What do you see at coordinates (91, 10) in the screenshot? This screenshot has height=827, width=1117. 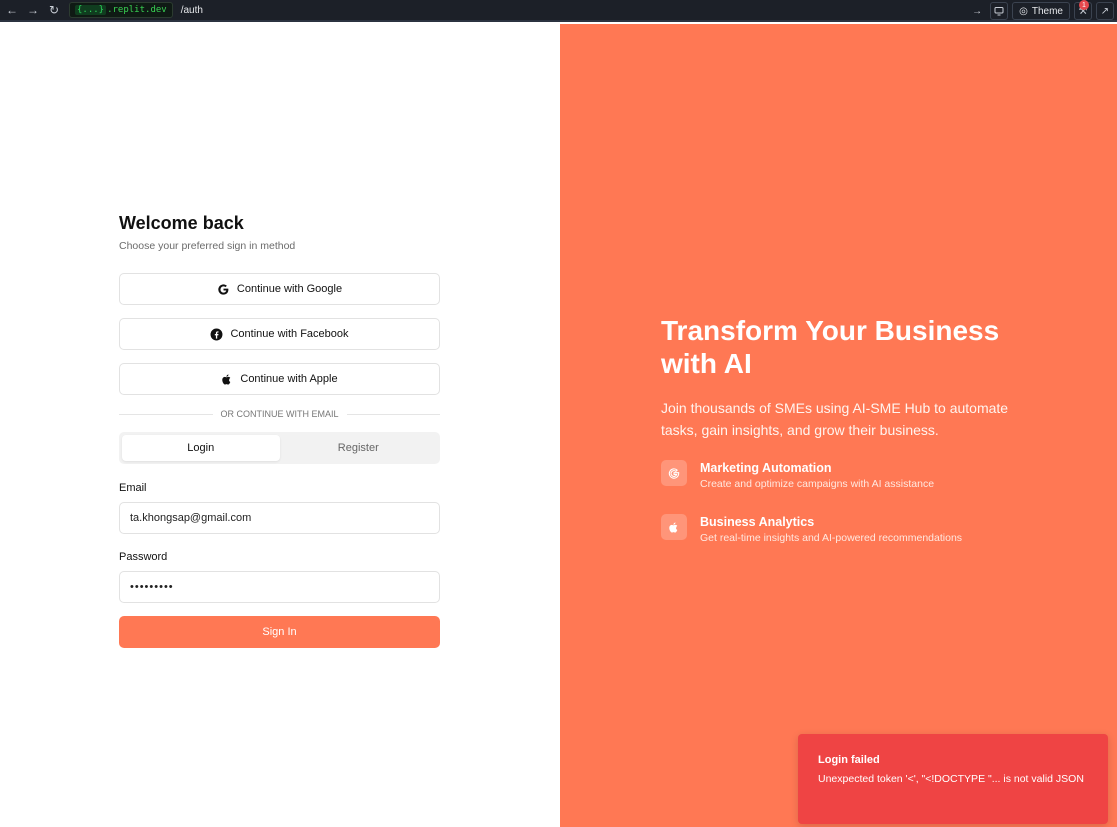 I see `domain-prefix: {...}` at bounding box center [91, 10].